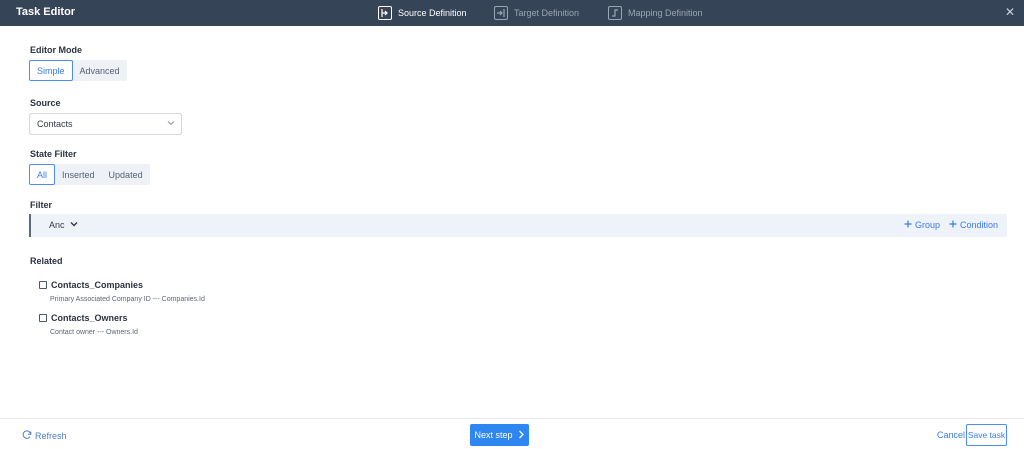  What do you see at coordinates (501, 13) in the screenshot?
I see `target-definition-icon` at bounding box center [501, 13].